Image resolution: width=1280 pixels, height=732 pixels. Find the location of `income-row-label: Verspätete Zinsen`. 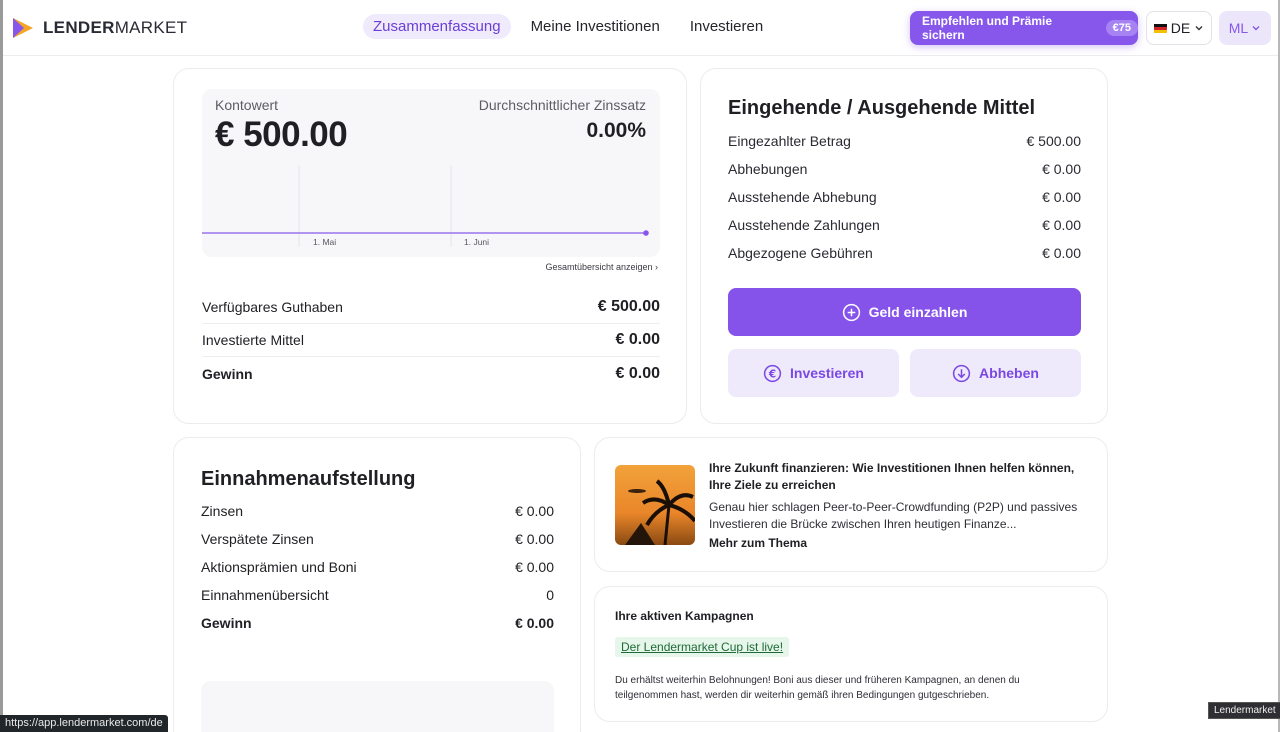

income-row-label: Verspätete Zinsen is located at coordinates (257, 539).